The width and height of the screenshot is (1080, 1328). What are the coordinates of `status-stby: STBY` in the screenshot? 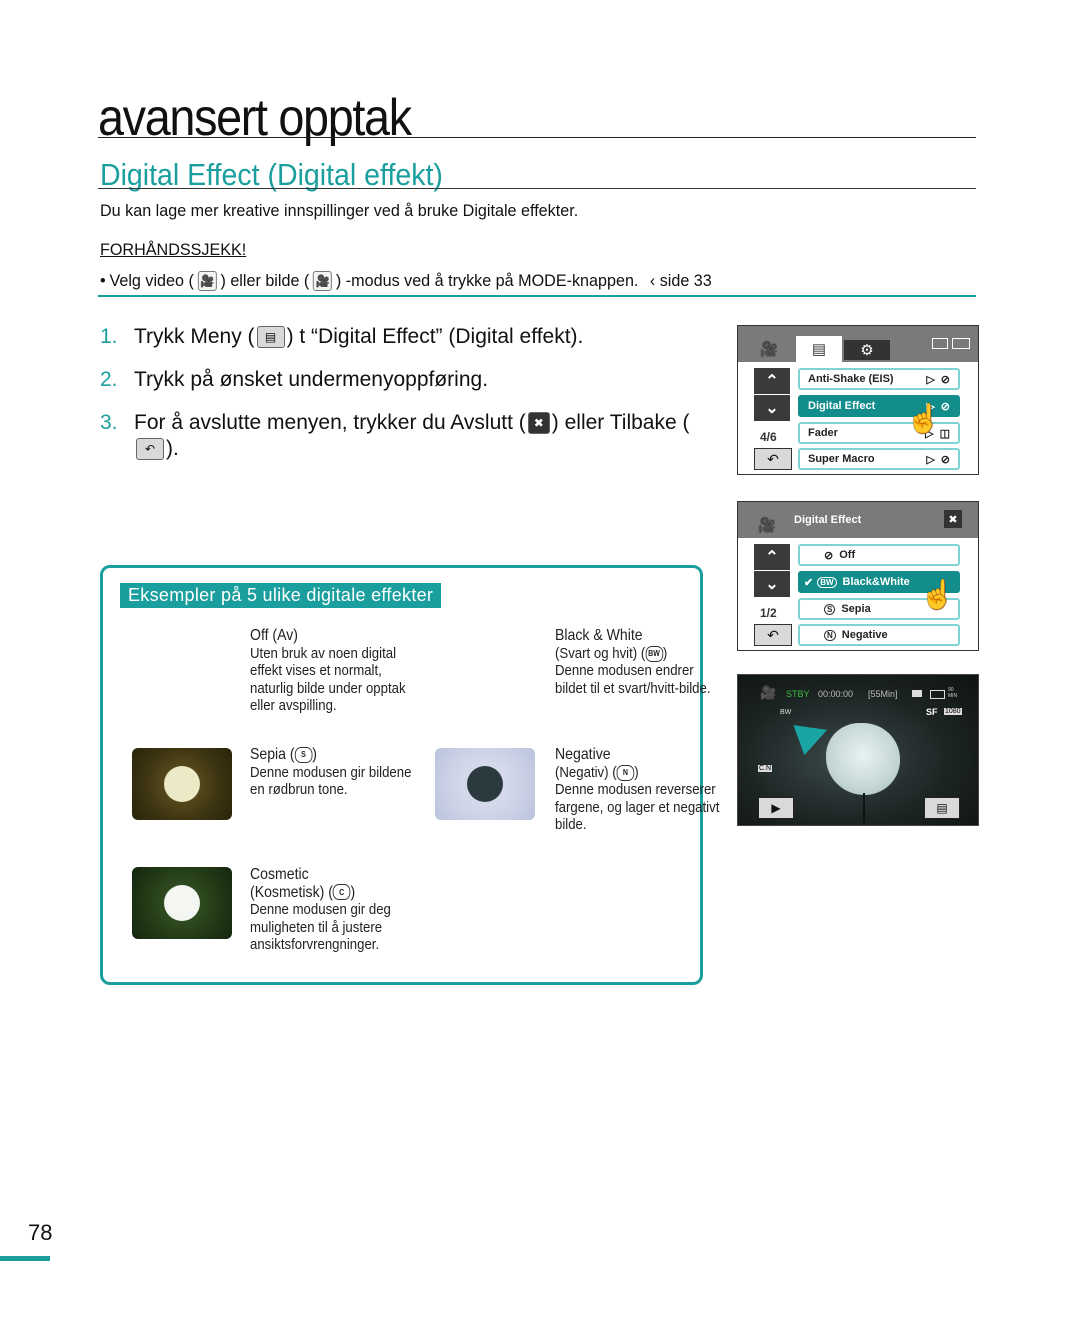 It's located at (798, 694).